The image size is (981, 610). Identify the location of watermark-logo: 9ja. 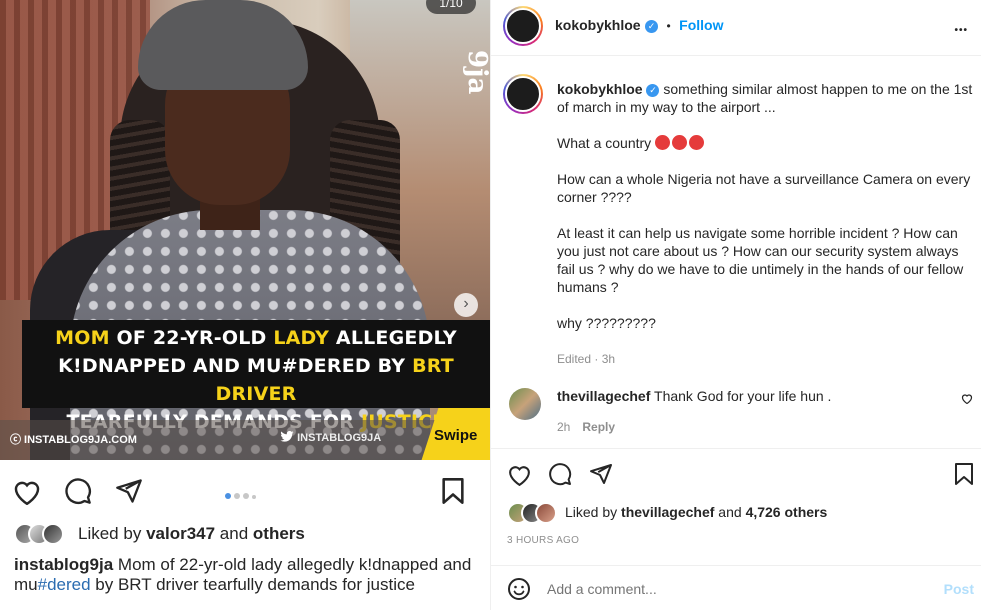
(476, 72).